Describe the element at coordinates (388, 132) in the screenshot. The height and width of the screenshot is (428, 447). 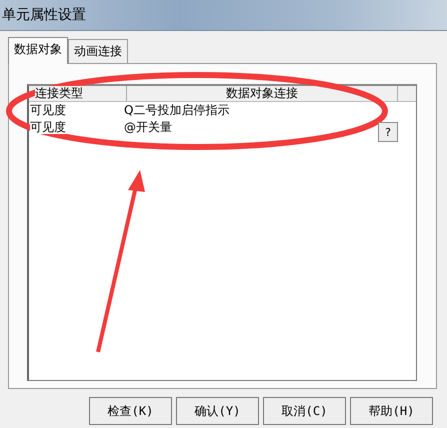
I see `help-button: ?` at that location.